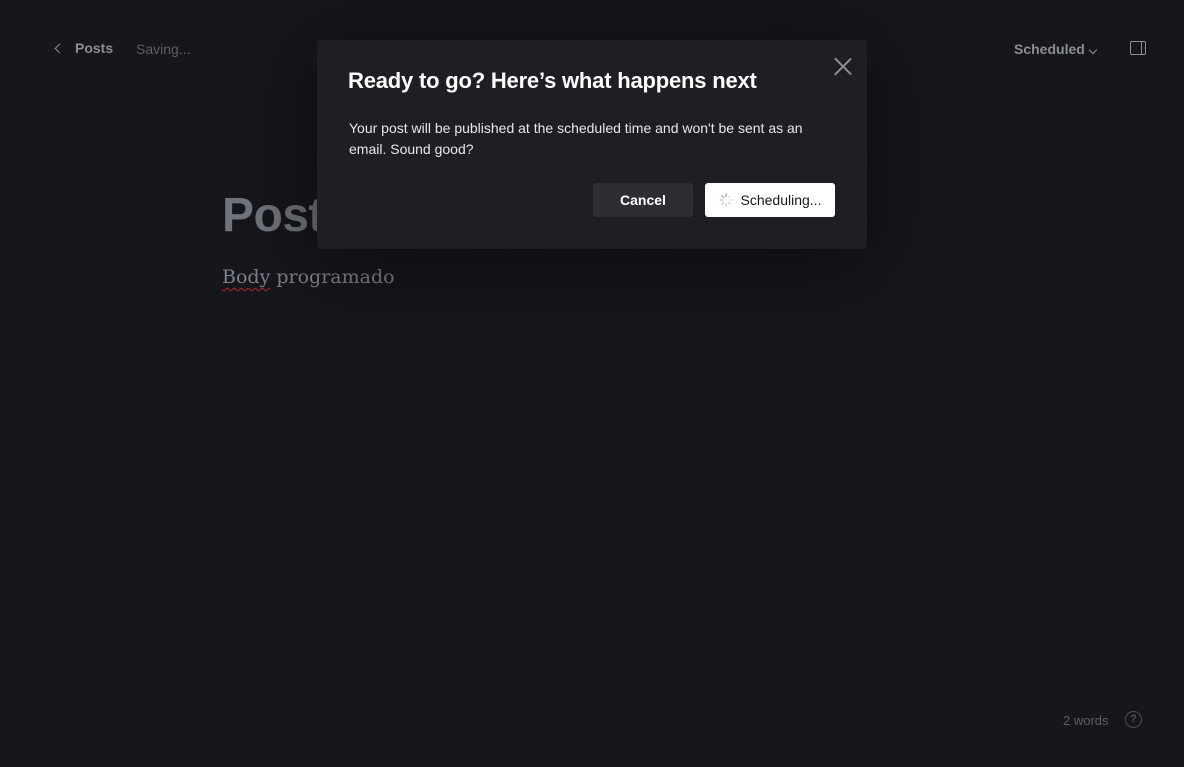  Describe the element at coordinates (246, 277) in the screenshot. I see `spellcheck-word: Body` at that location.